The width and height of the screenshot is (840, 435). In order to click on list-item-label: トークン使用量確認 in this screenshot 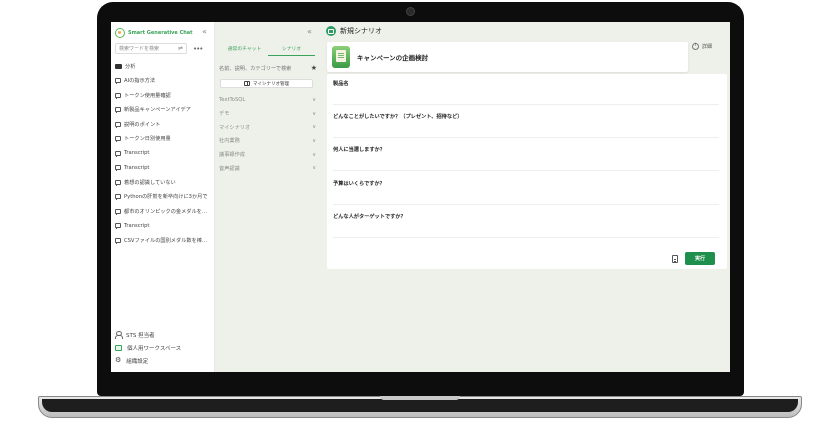, I will do `click(147, 95)`.